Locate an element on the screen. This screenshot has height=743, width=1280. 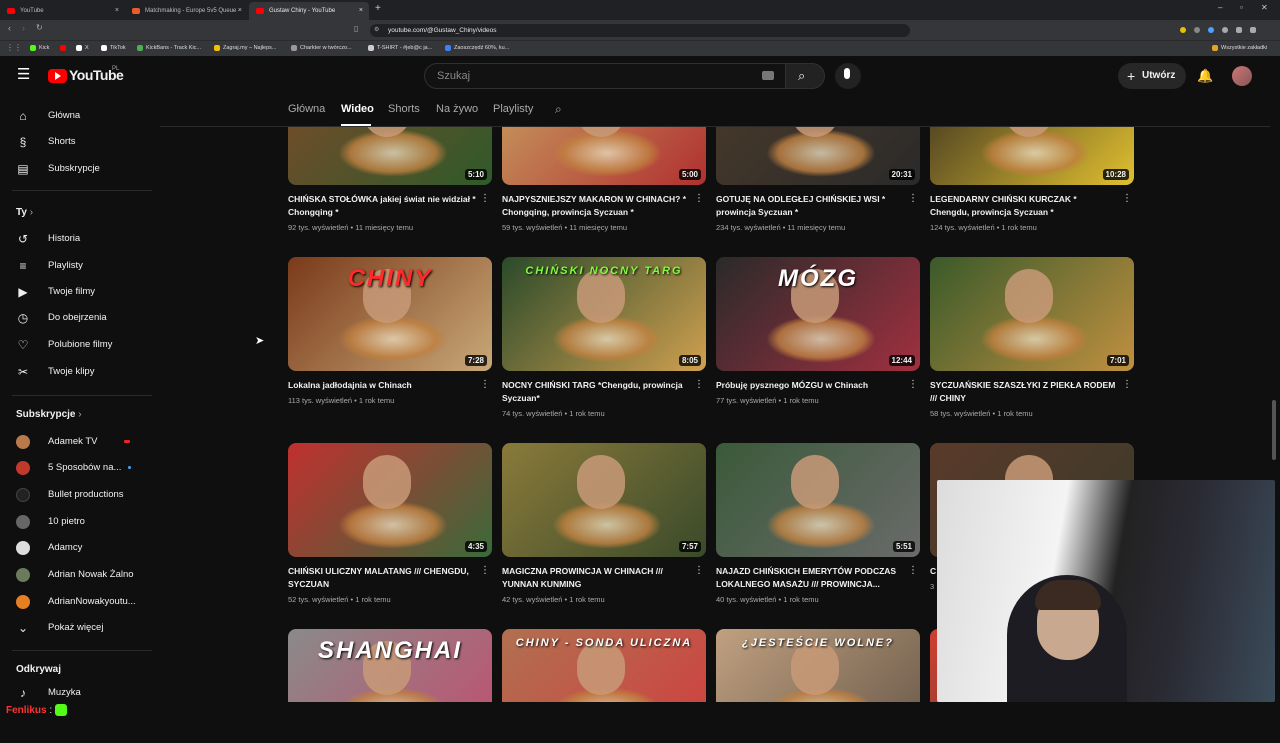
video-thumbnail: CHINY - SONDA ULICZNA is located at coordinates (604, 674).